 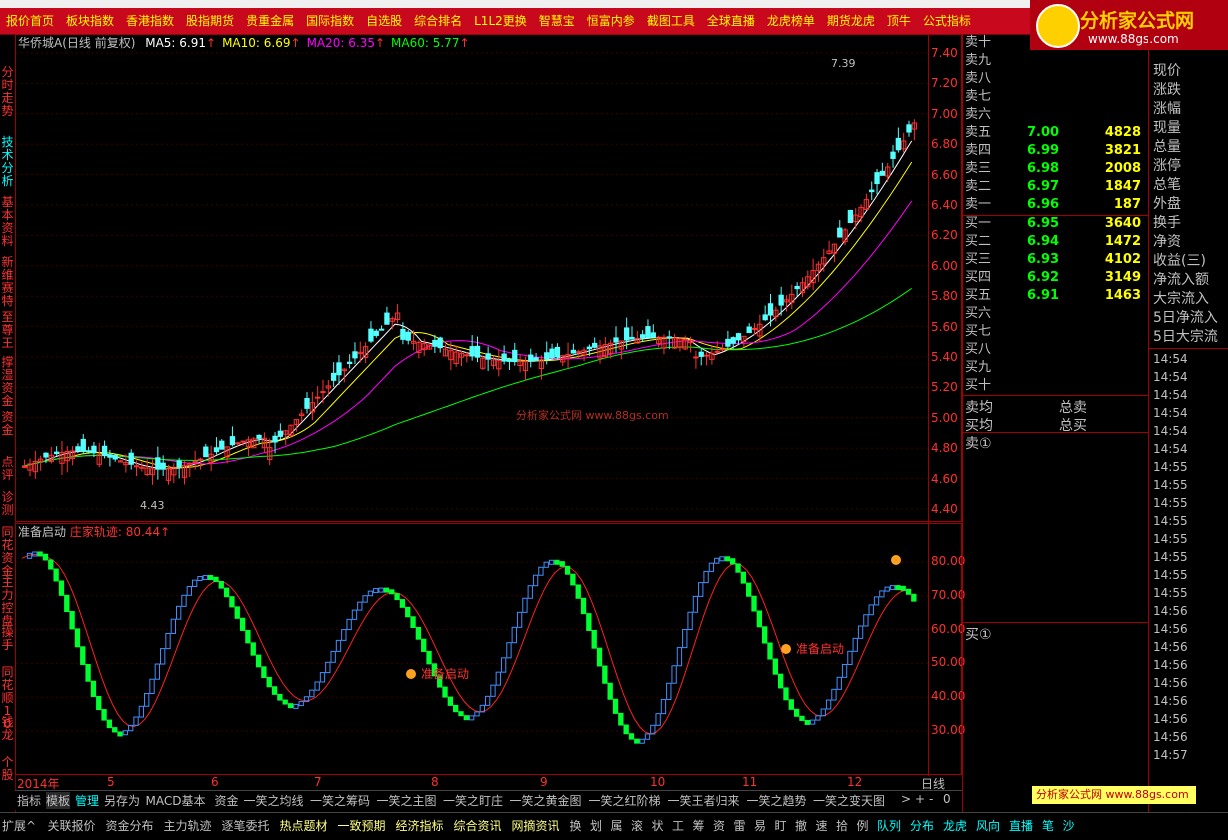 I want to click on left-tab: 诊测, so click(x=7, y=508).